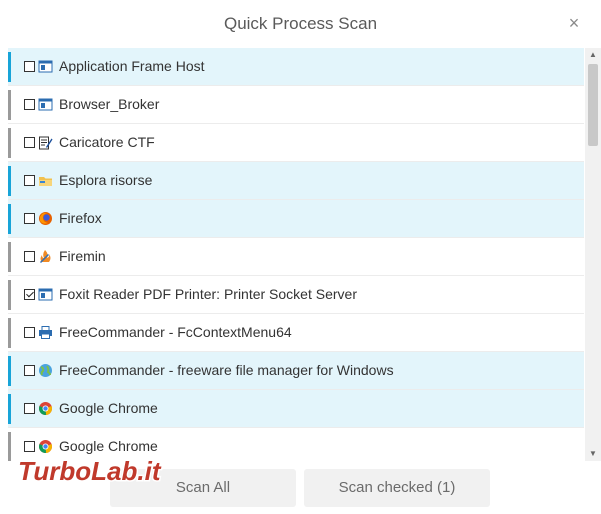 This screenshot has height=514, width=601. Describe the element at coordinates (45, 256) in the screenshot. I see `firemin-icon` at that location.